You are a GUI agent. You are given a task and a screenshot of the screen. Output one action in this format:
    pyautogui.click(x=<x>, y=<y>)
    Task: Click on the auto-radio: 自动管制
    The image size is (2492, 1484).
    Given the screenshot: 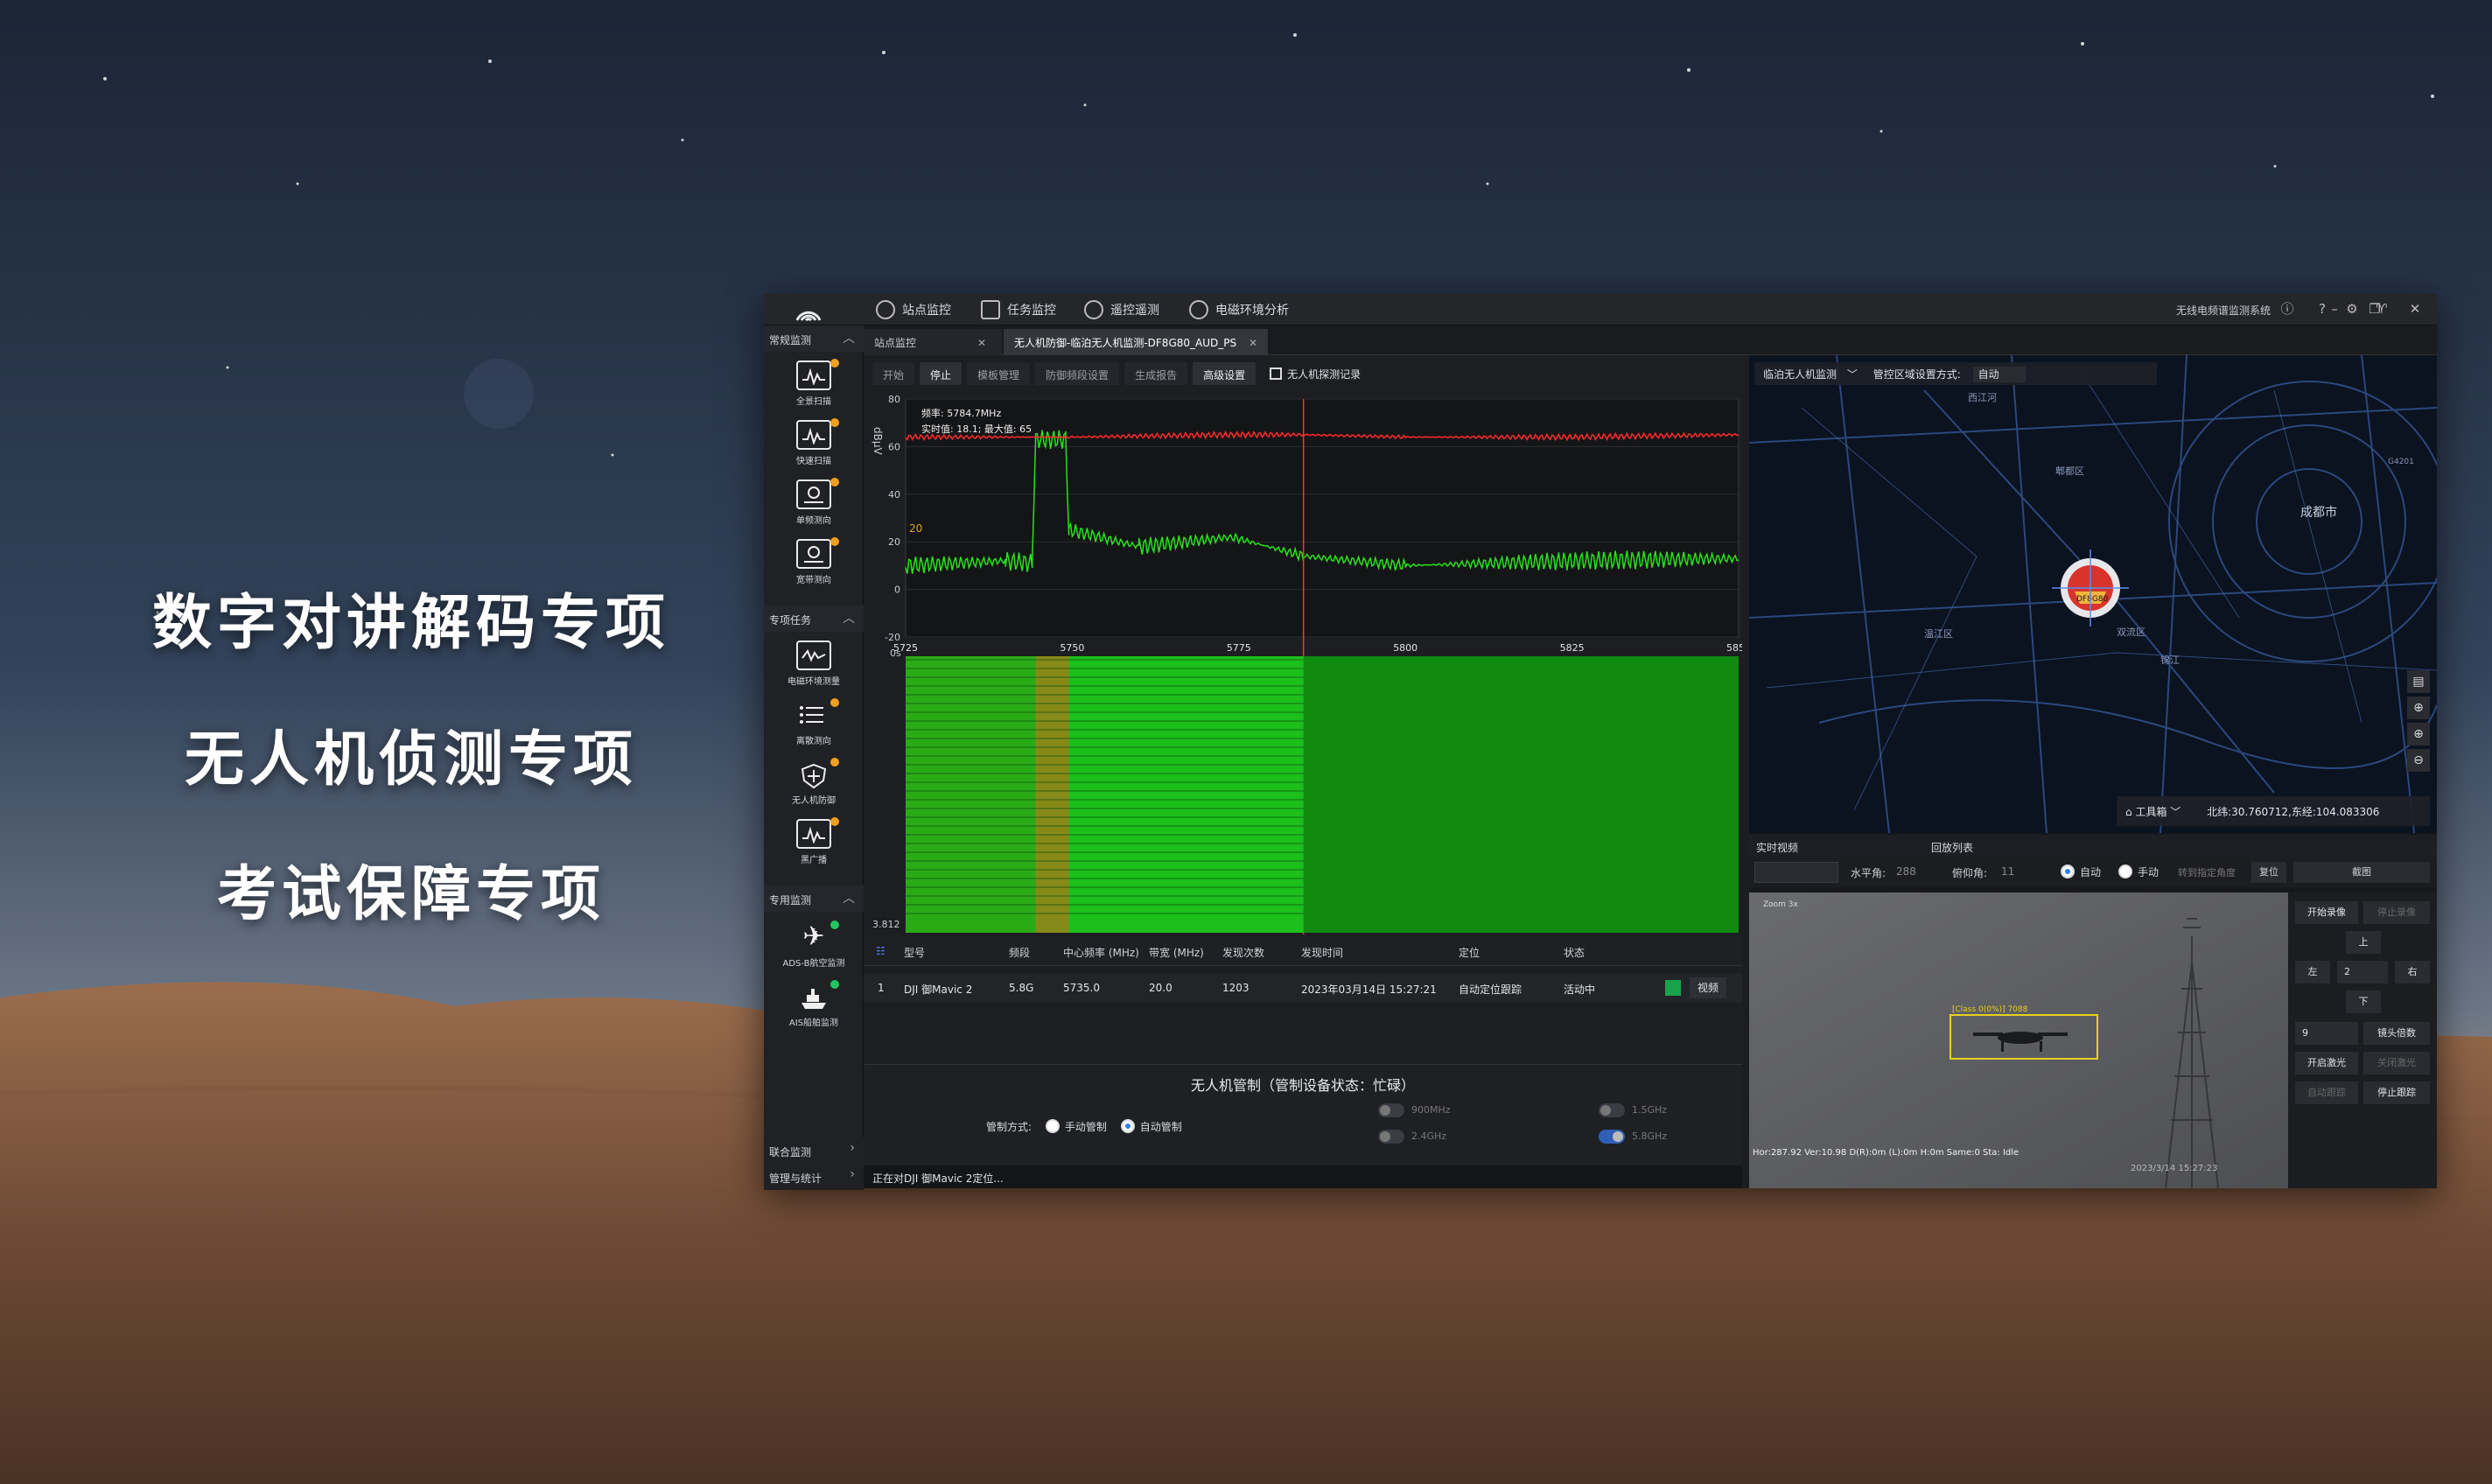 What is the action you would take?
    pyautogui.click(x=1151, y=1126)
    